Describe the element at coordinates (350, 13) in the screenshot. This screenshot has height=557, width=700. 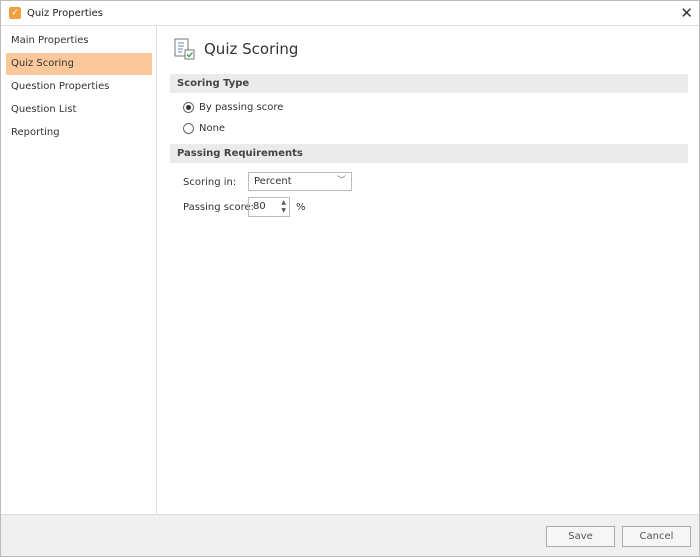
I see `title-bar: ✓ Quiz Properties ✕` at that location.